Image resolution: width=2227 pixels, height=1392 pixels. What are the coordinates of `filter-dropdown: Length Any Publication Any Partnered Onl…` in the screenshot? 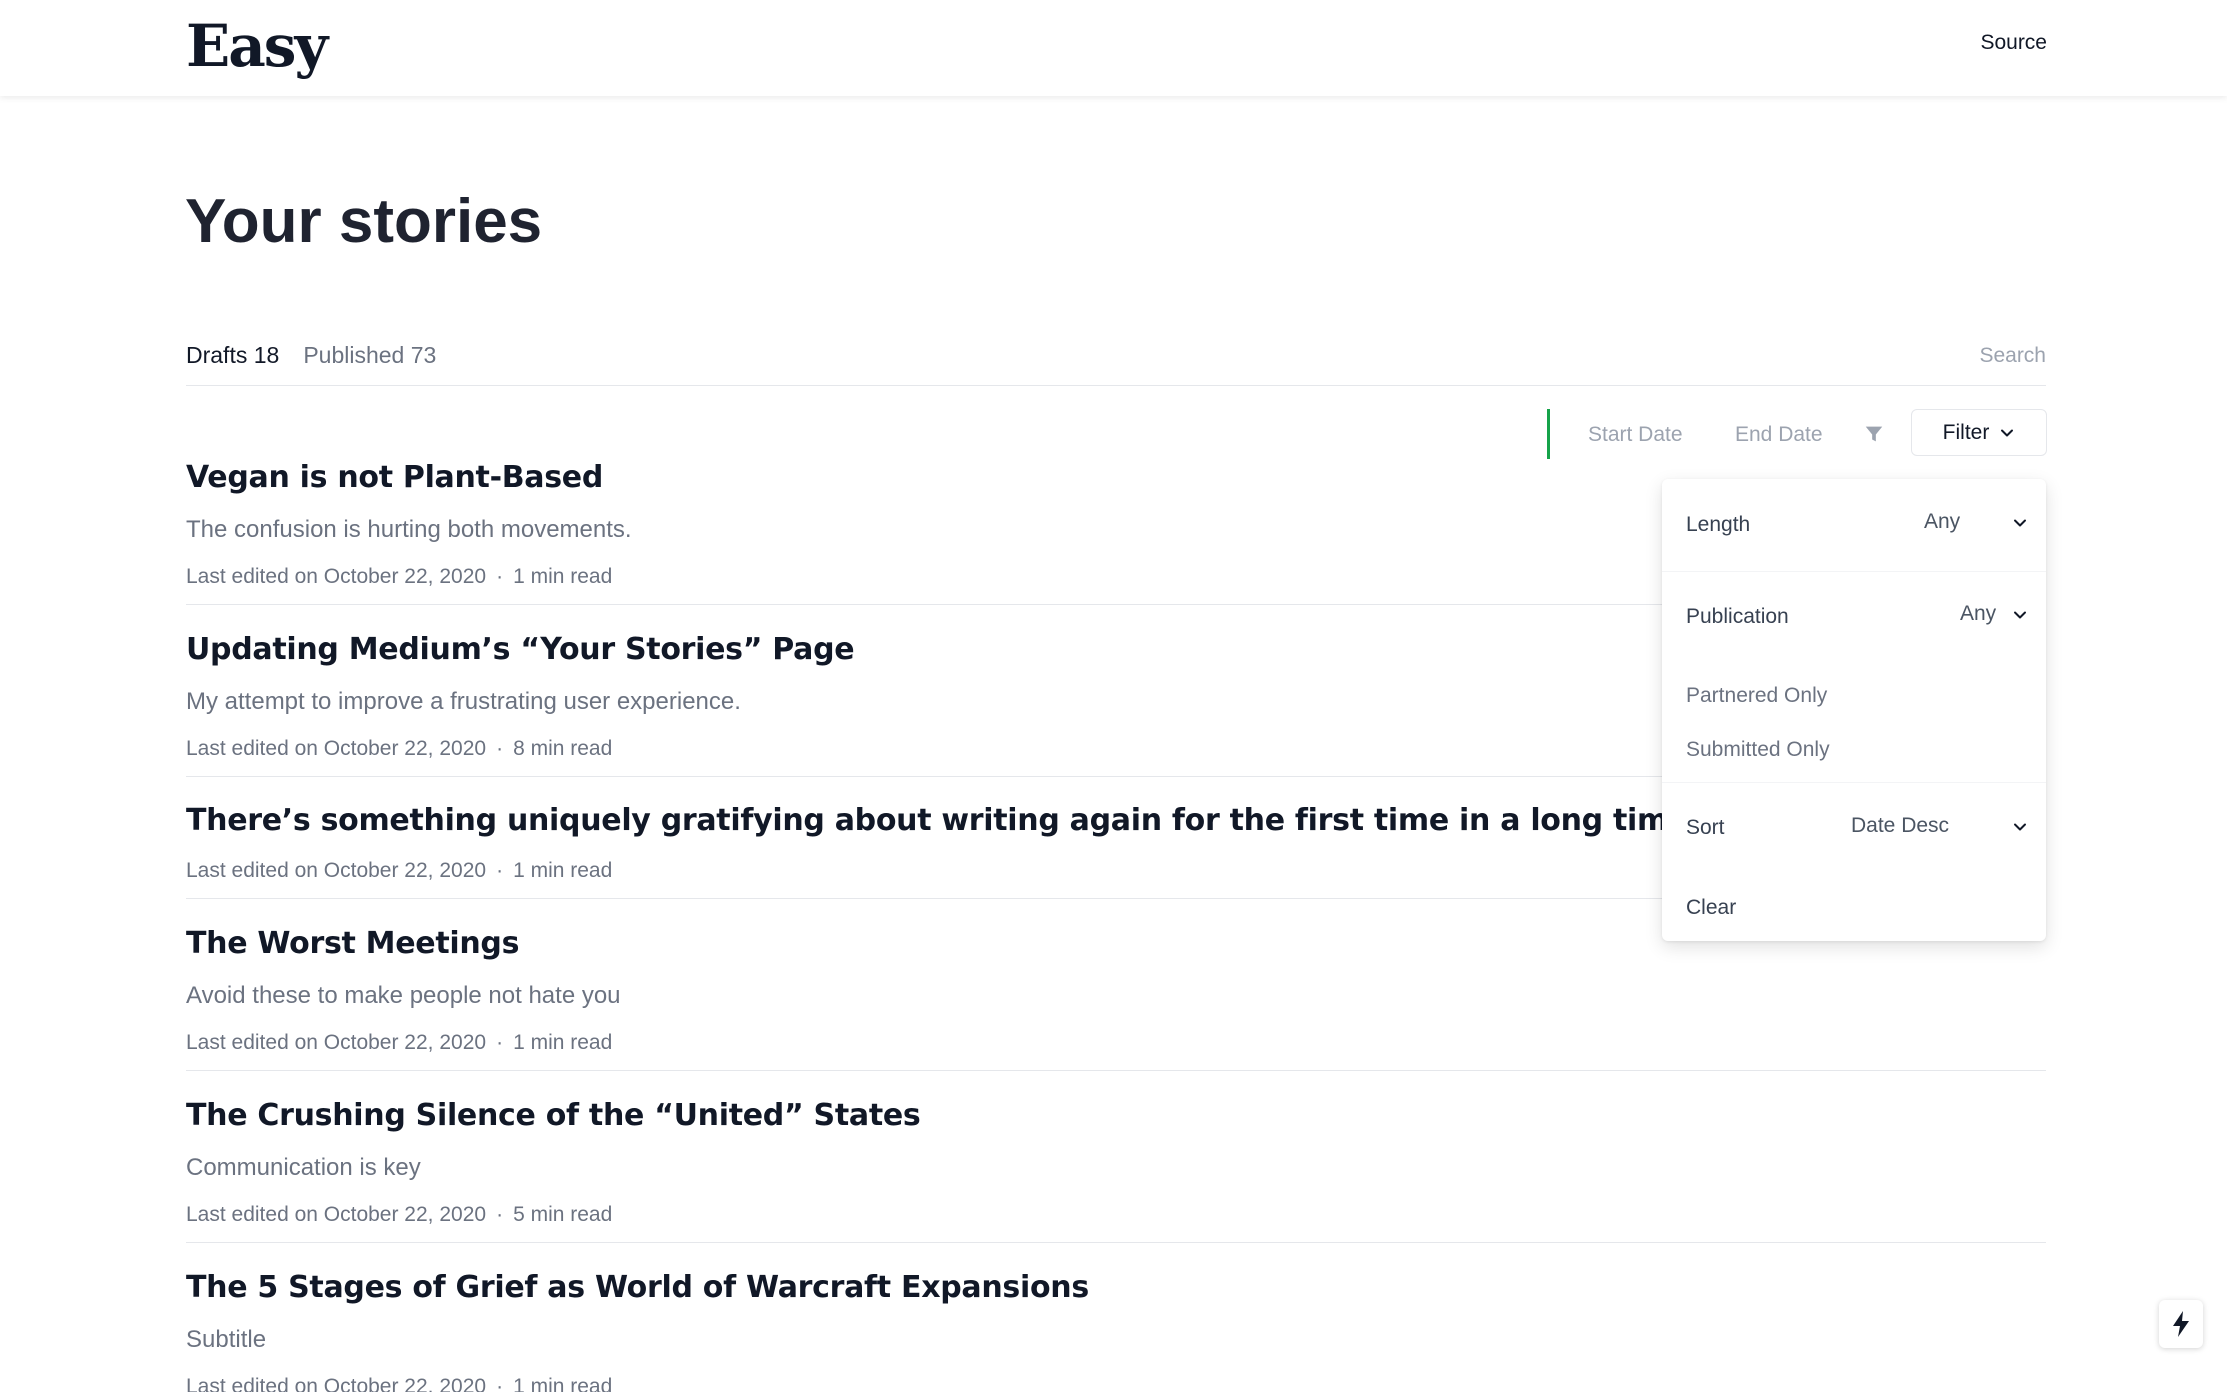 It's located at (1854, 710).